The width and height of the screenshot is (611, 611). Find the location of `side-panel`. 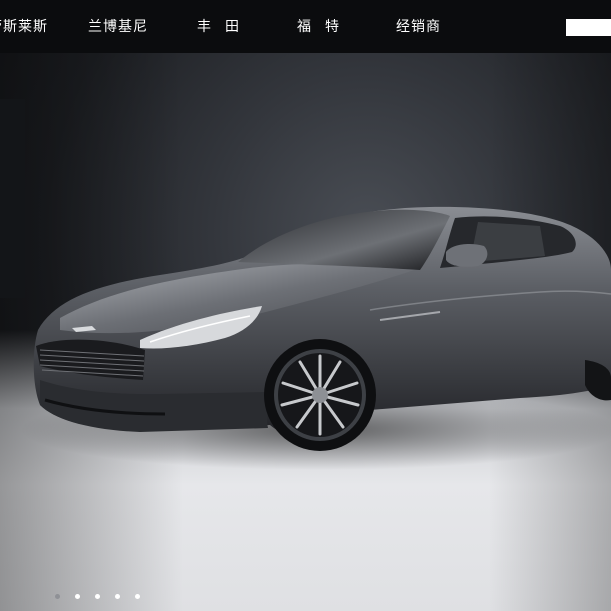

side-panel is located at coordinates (12, 198).